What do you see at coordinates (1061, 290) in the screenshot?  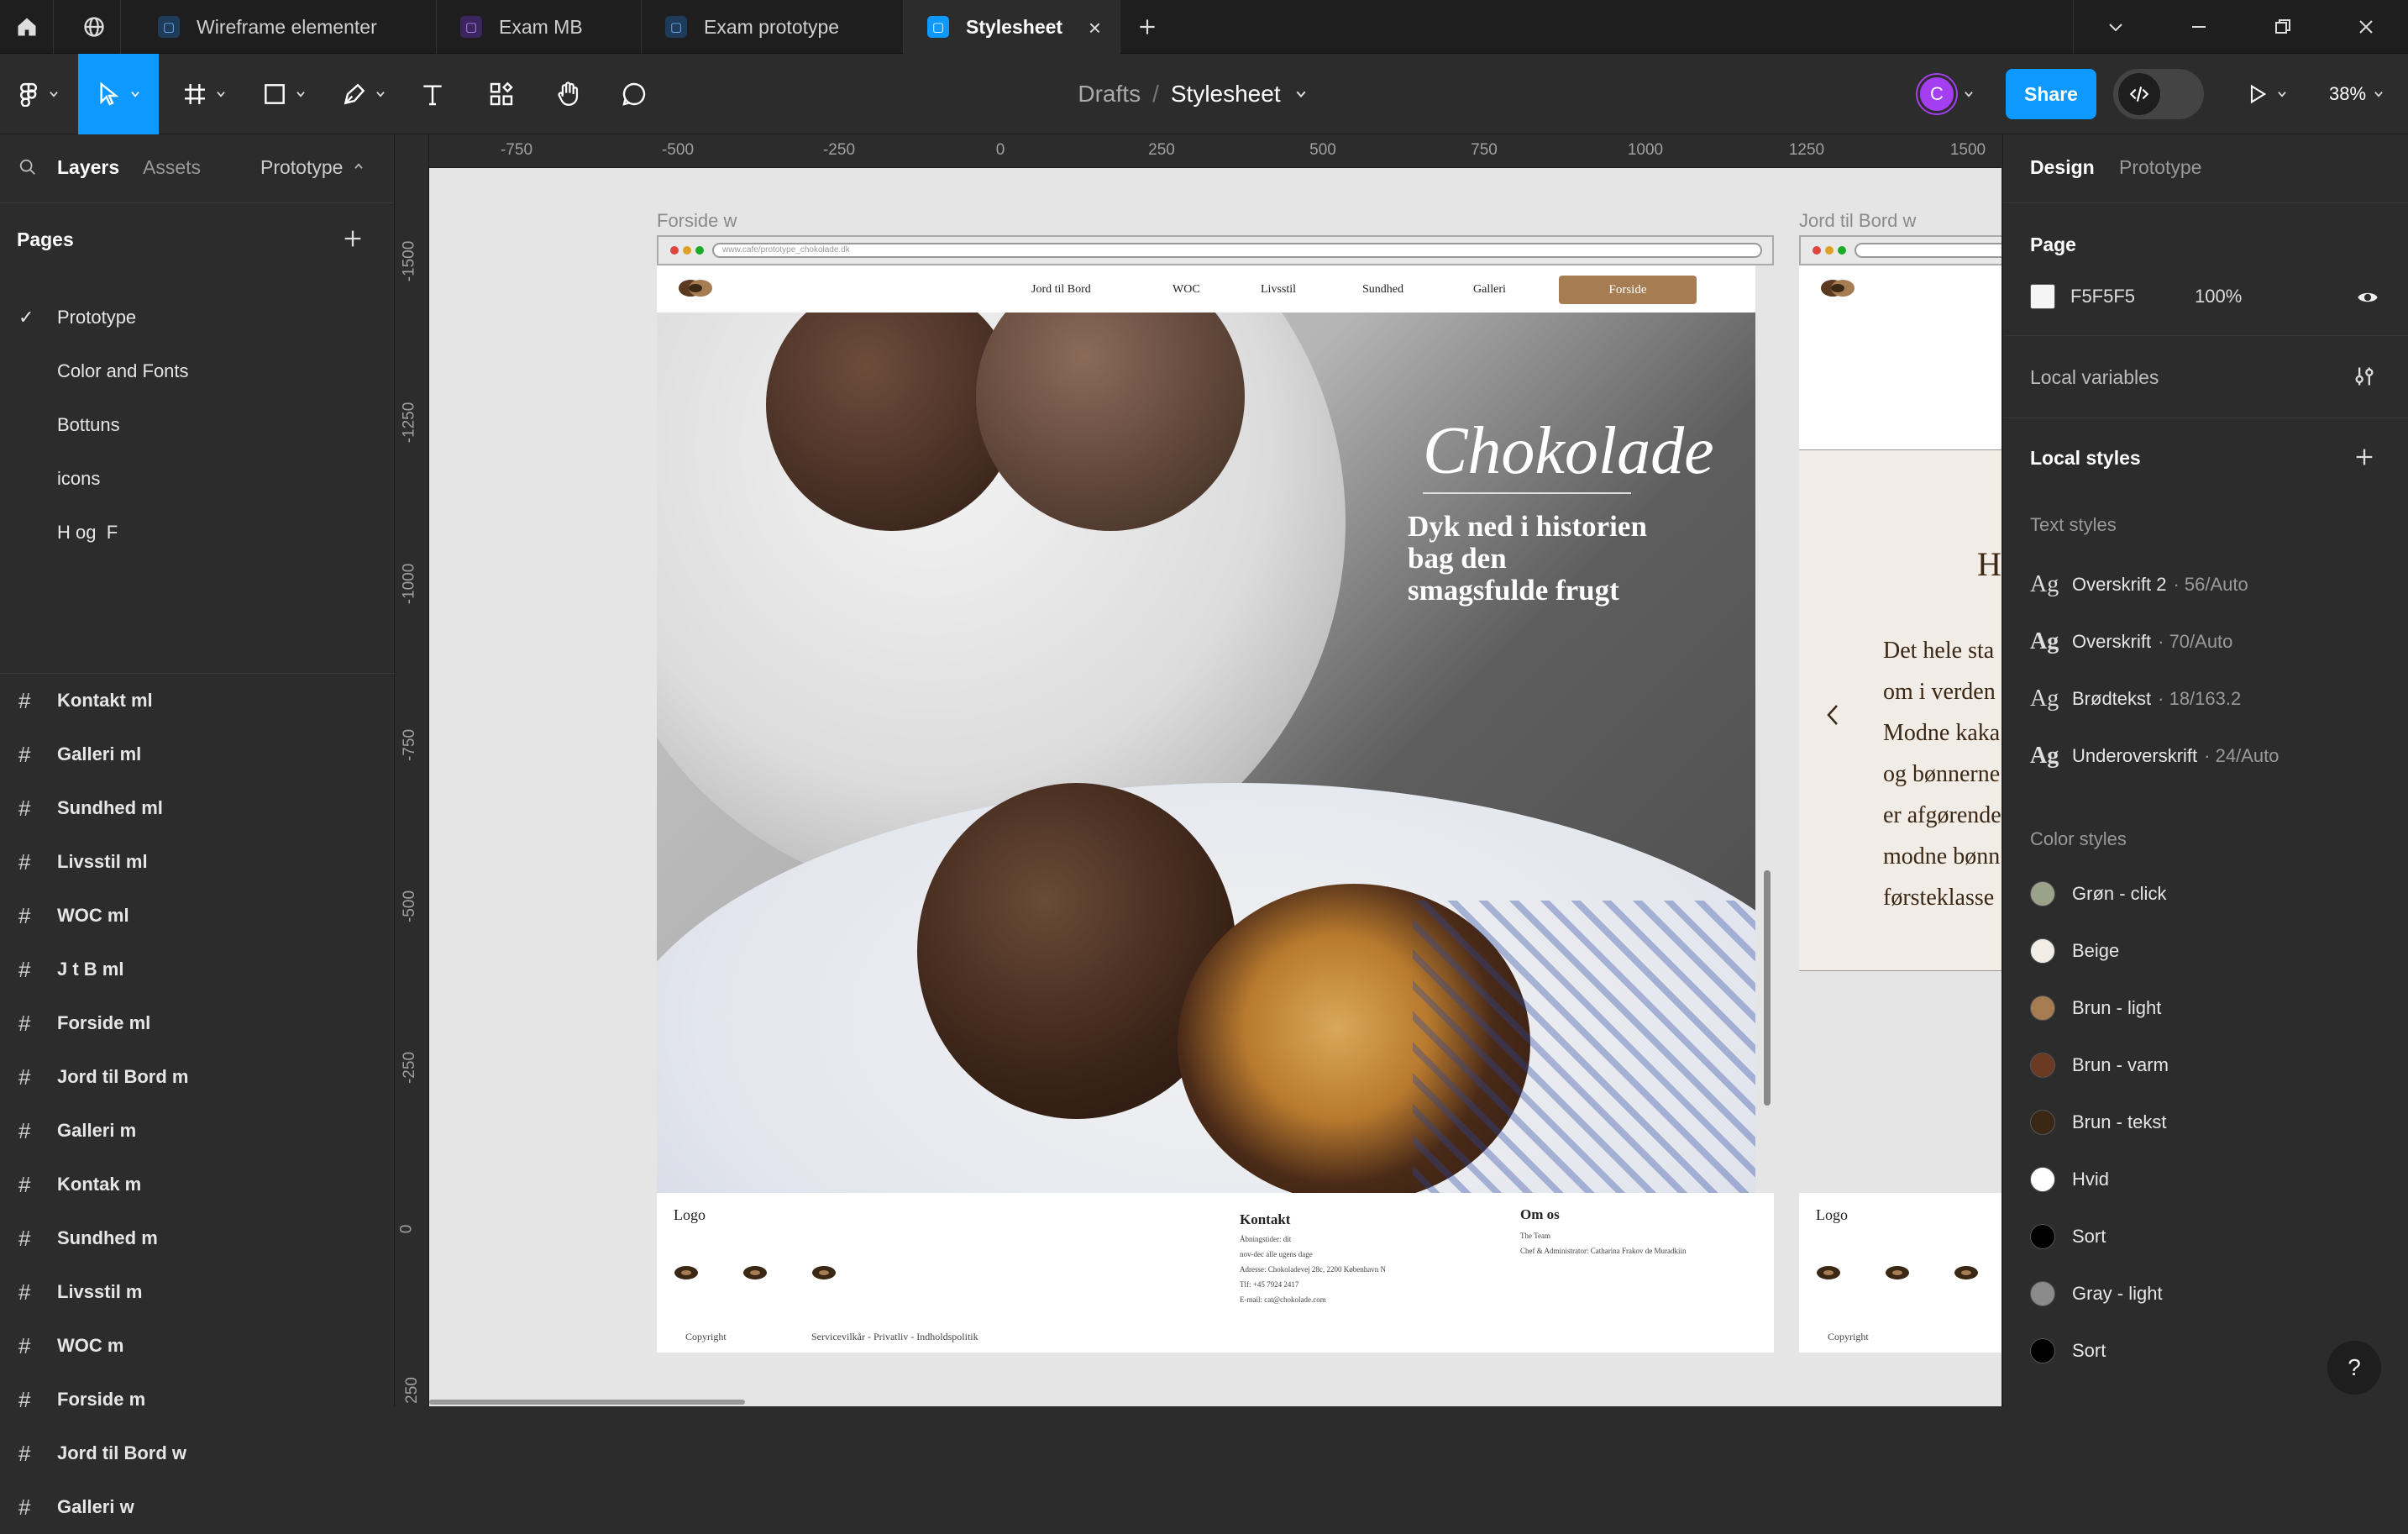 I see `nav-jord-til-bord: Jord til Bord` at bounding box center [1061, 290].